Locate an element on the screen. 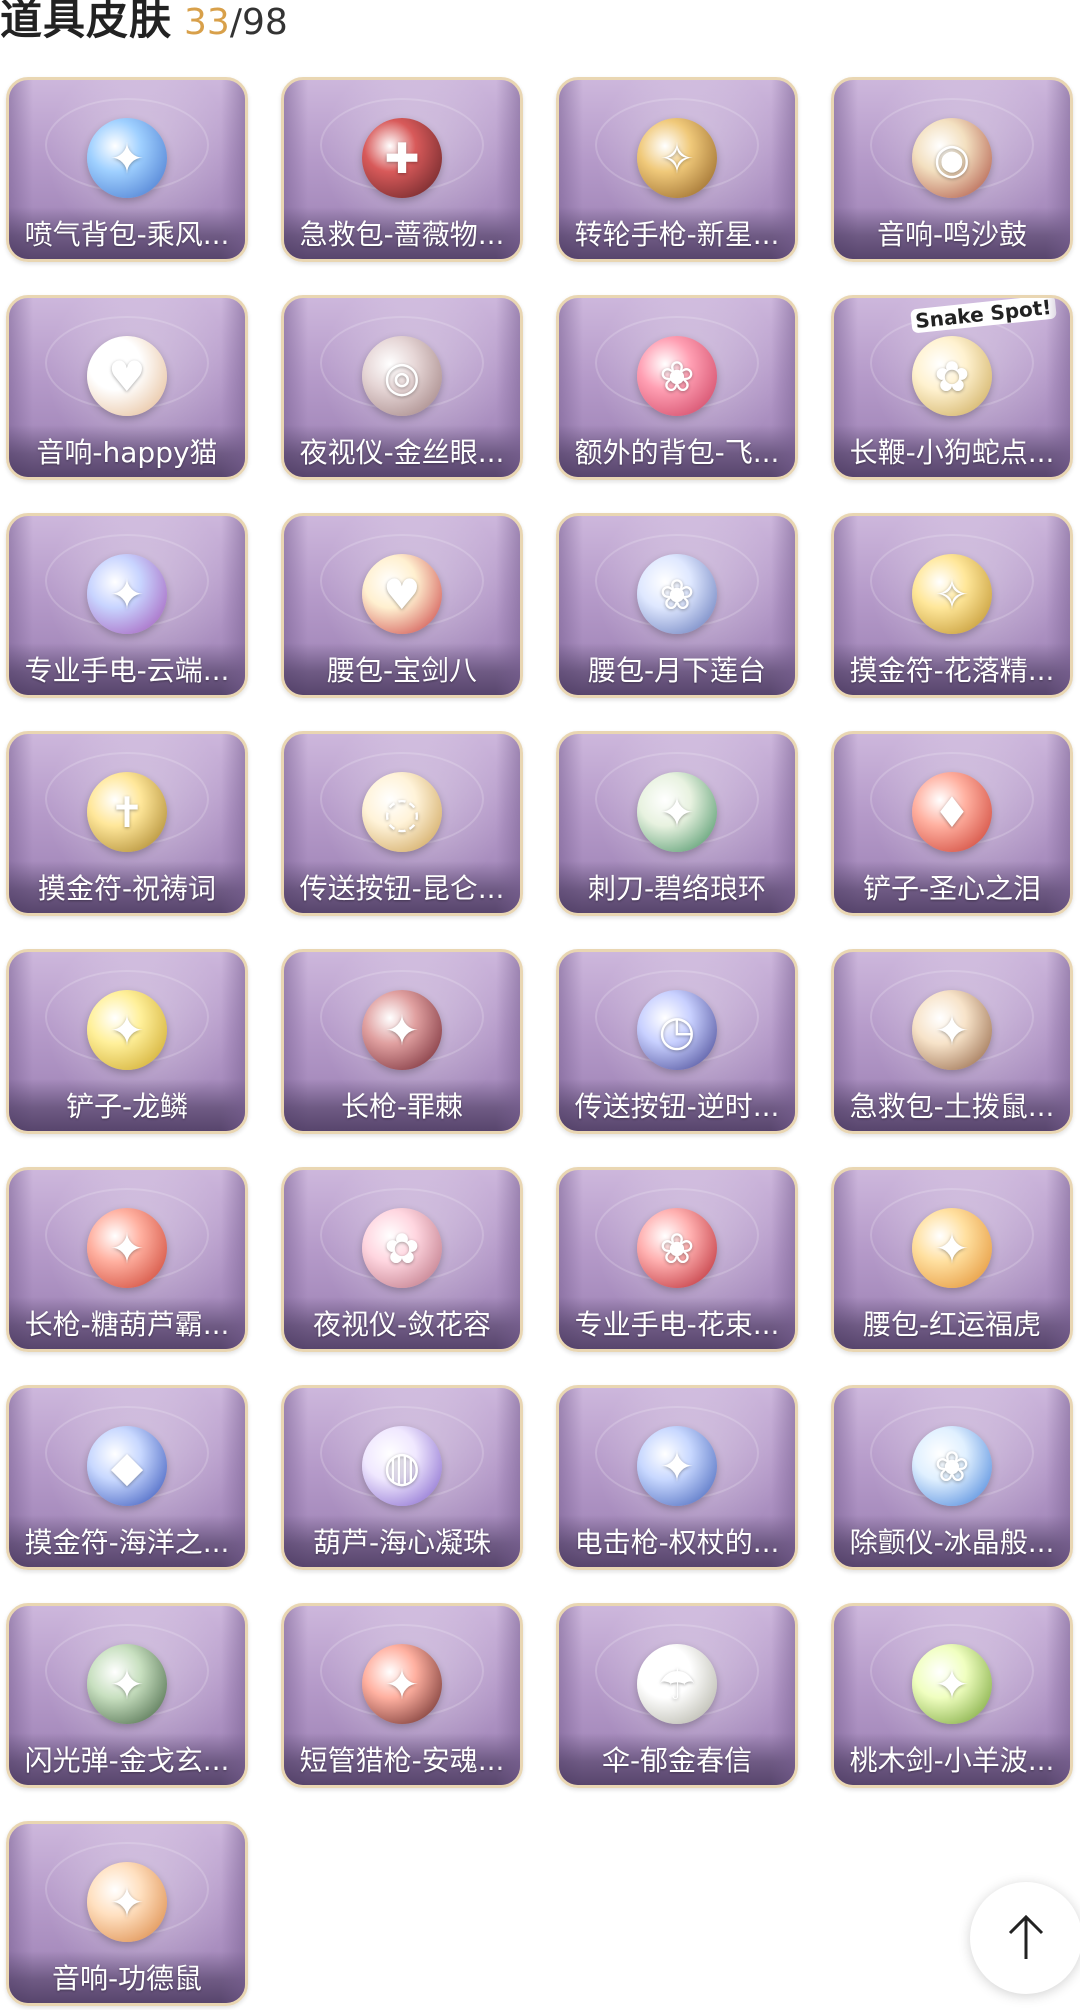 This screenshot has width=1080, height=2010. item-image: ☂ is located at coordinates (677, 1684).